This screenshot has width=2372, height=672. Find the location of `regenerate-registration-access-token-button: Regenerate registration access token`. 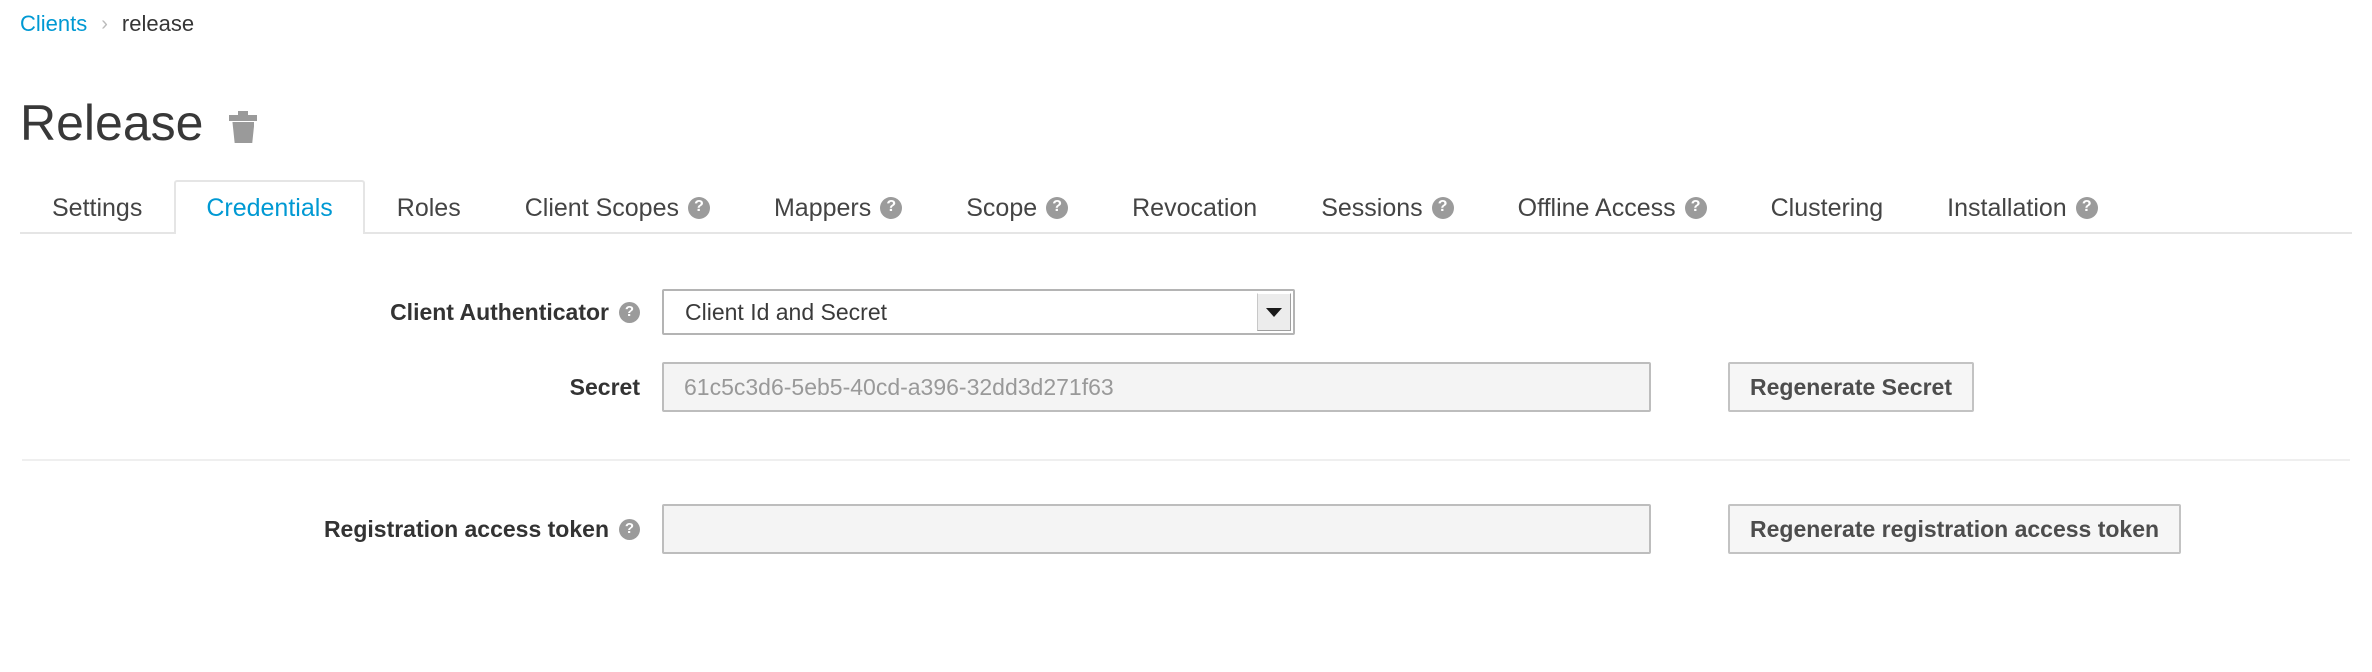

regenerate-registration-access-token-button: Regenerate registration access token is located at coordinates (1955, 529).